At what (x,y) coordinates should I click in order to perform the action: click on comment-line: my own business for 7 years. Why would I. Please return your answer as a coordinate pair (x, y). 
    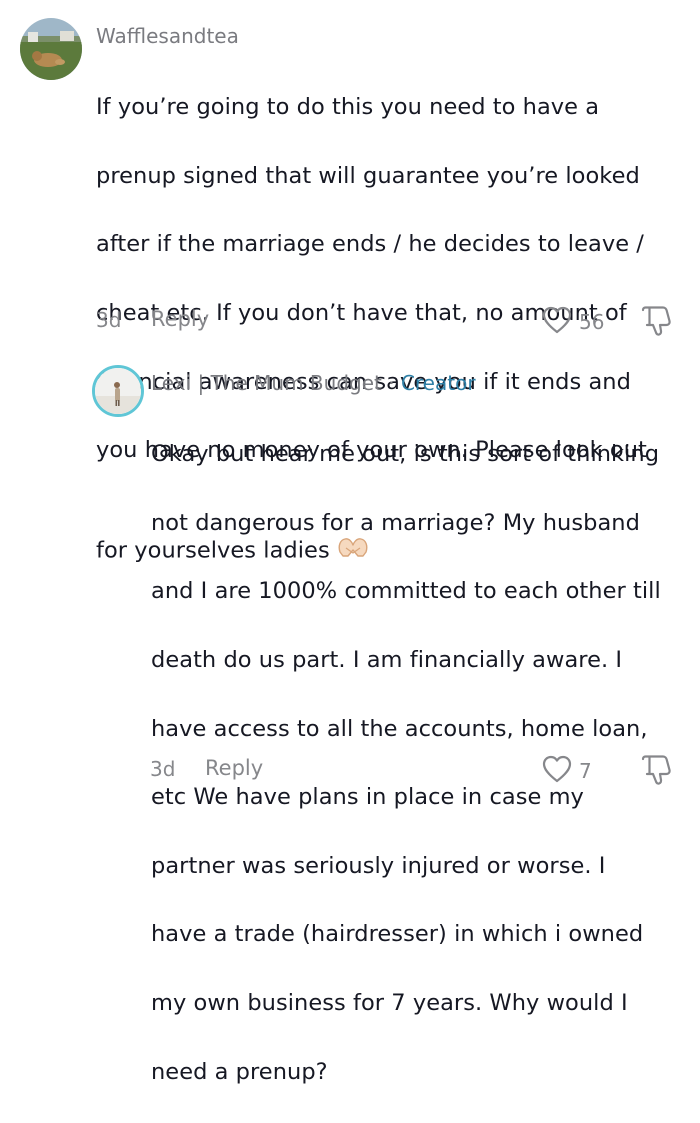
    Looking at the image, I should click on (389, 1003).